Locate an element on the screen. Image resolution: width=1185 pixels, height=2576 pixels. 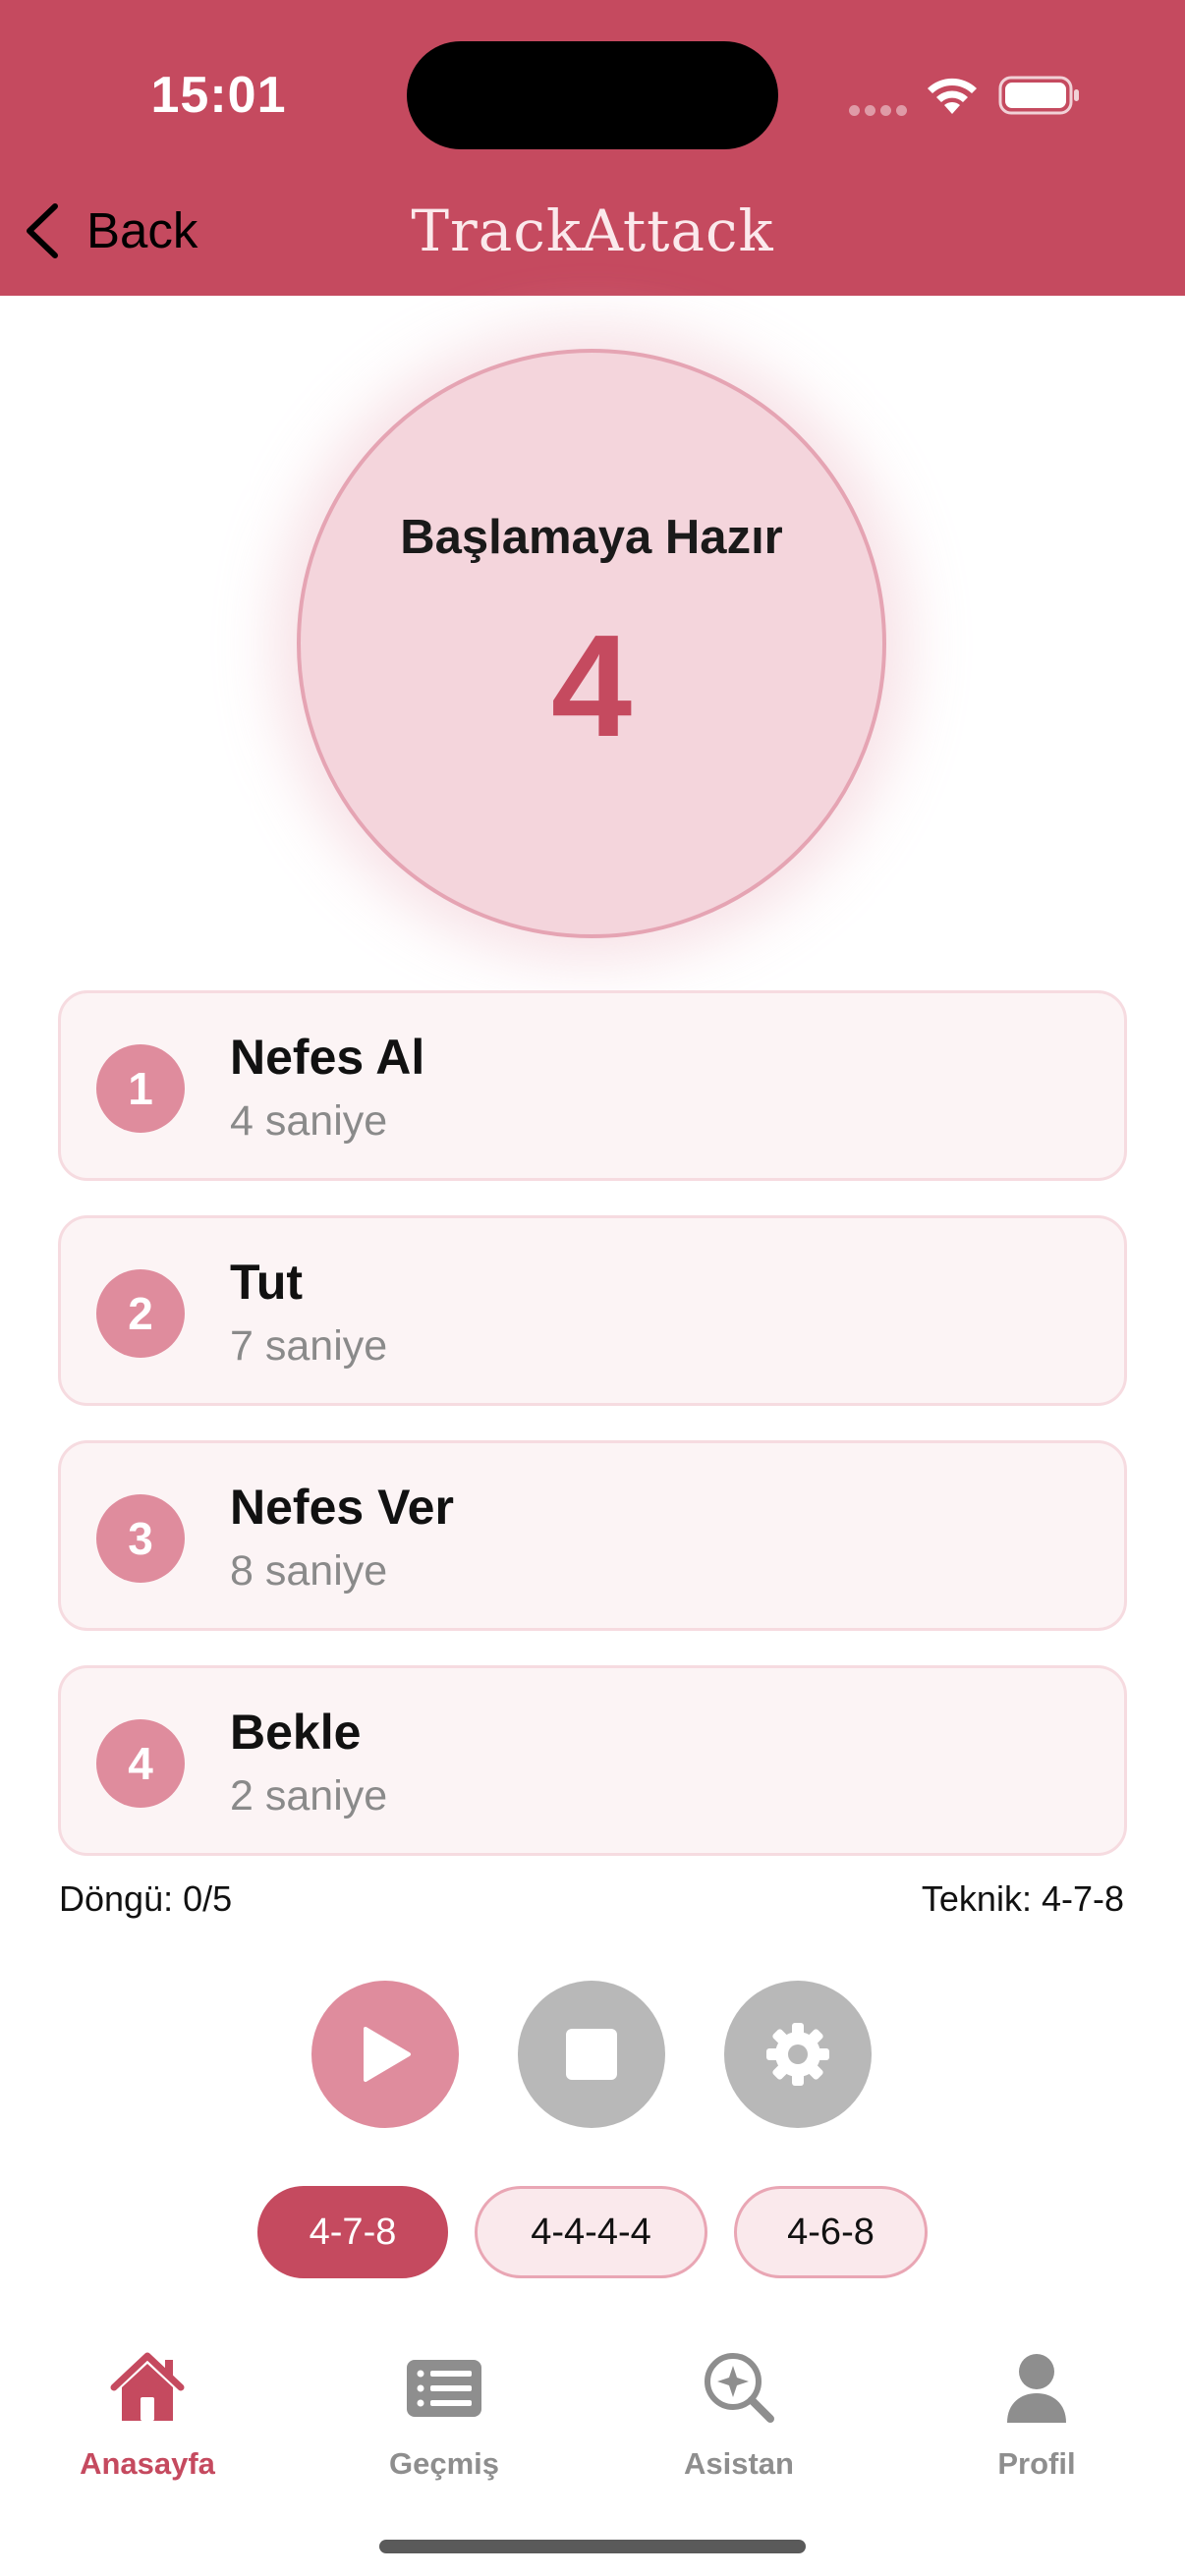
dynamic-island is located at coordinates (592, 95).